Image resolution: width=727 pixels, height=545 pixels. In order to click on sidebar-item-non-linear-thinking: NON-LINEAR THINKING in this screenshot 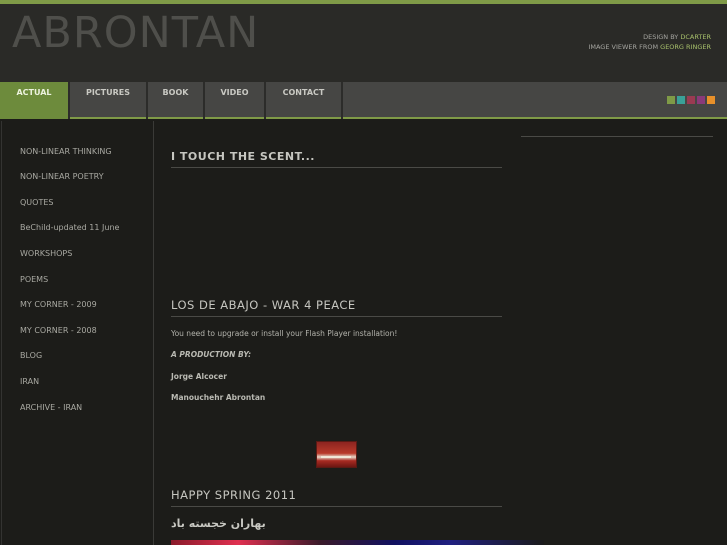, I will do `click(66, 151)`.